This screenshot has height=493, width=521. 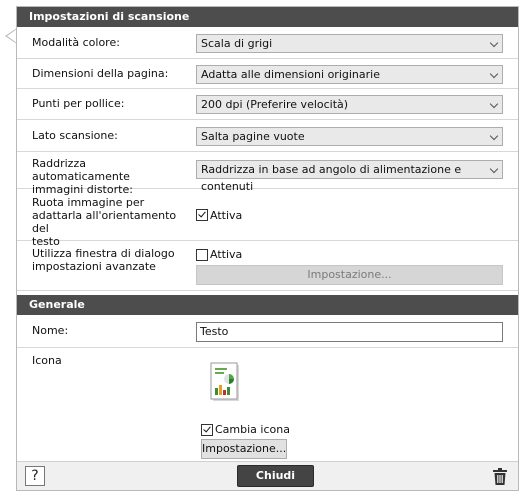 What do you see at coordinates (267, 305) in the screenshot?
I see `section-header-general: Generale` at bounding box center [267, 305].